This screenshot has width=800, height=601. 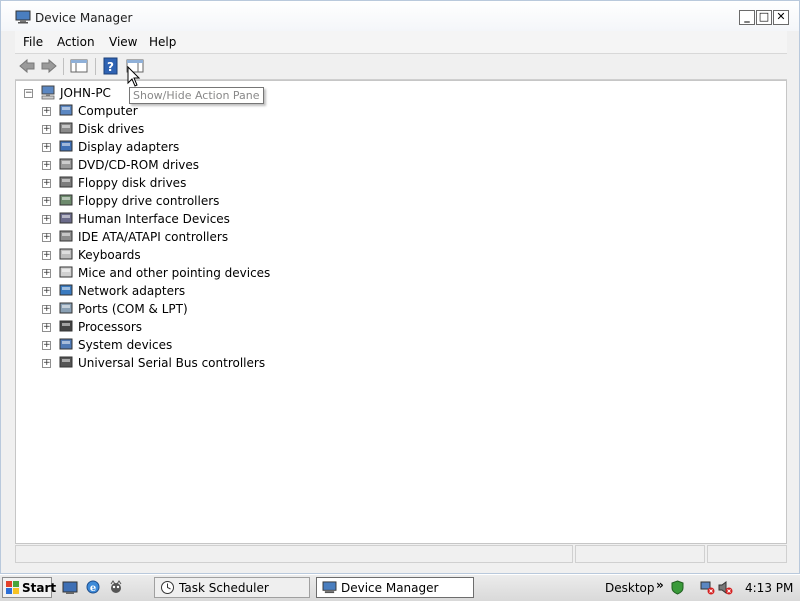 What do you see at coordinates (116, 587) in the screenshot?
I see `quick-launch-app-icon` at bounding box center [116, 587].